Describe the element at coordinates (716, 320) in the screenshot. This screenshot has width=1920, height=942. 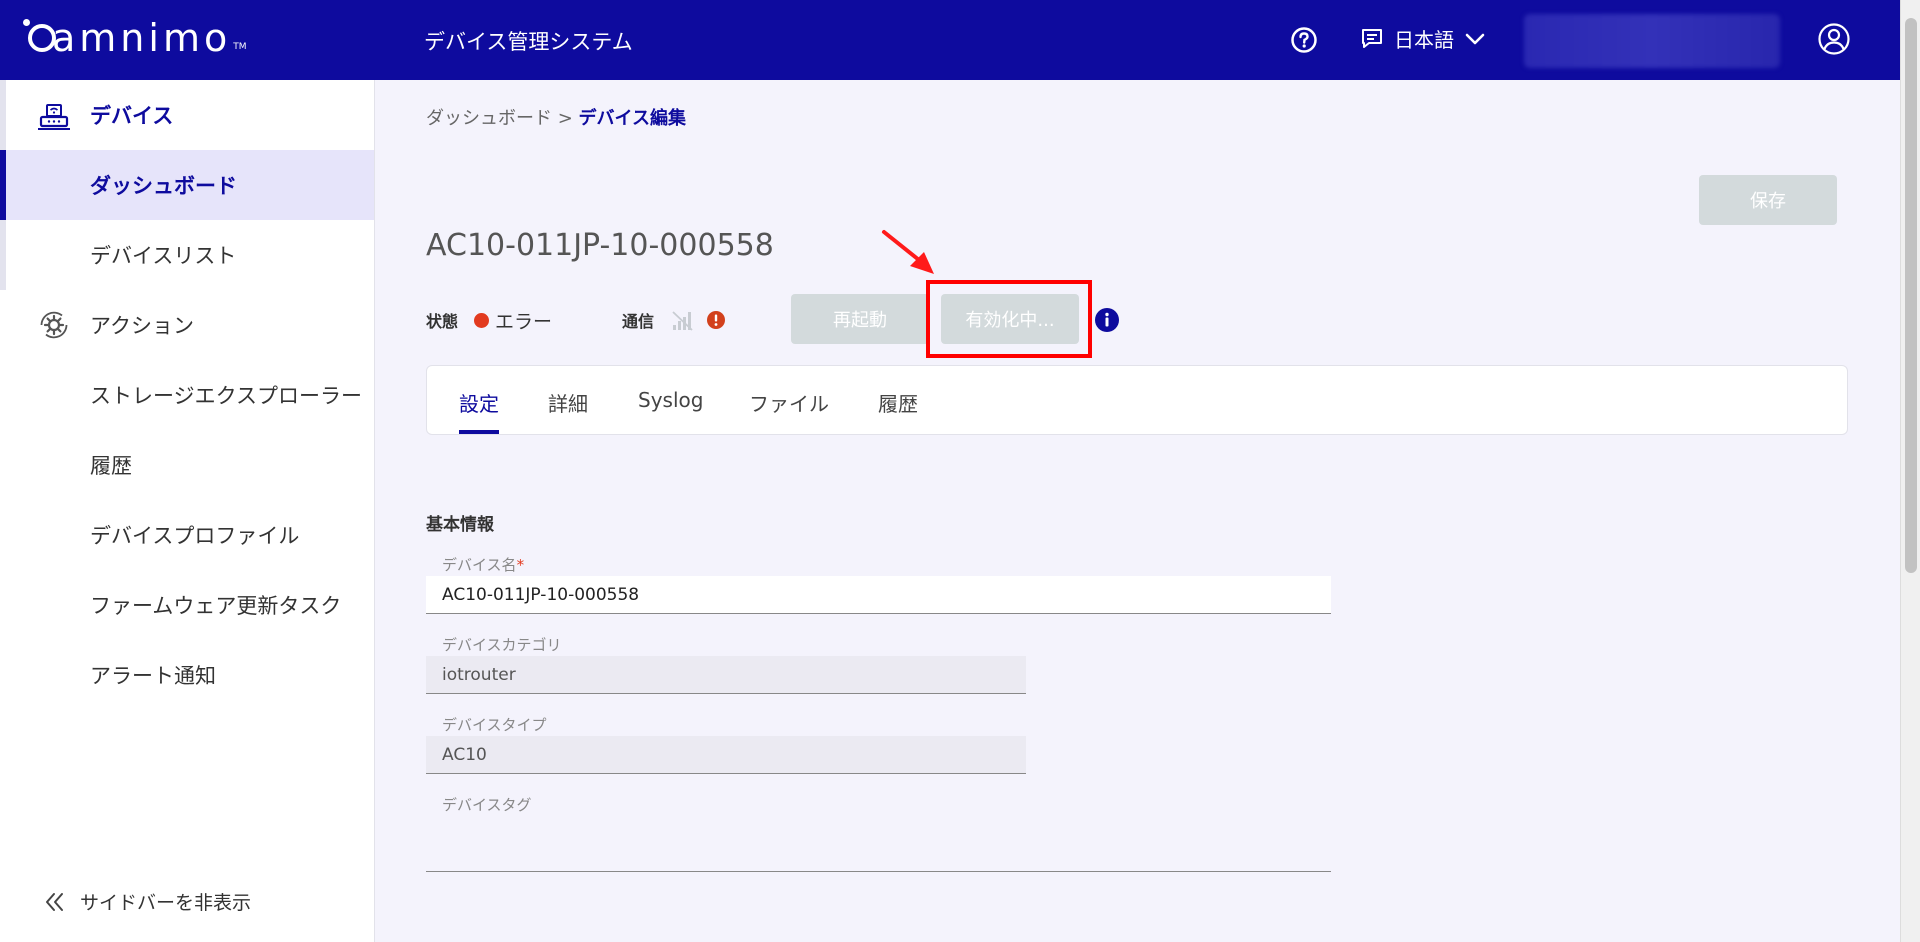
I see `alert-icon` at that location.